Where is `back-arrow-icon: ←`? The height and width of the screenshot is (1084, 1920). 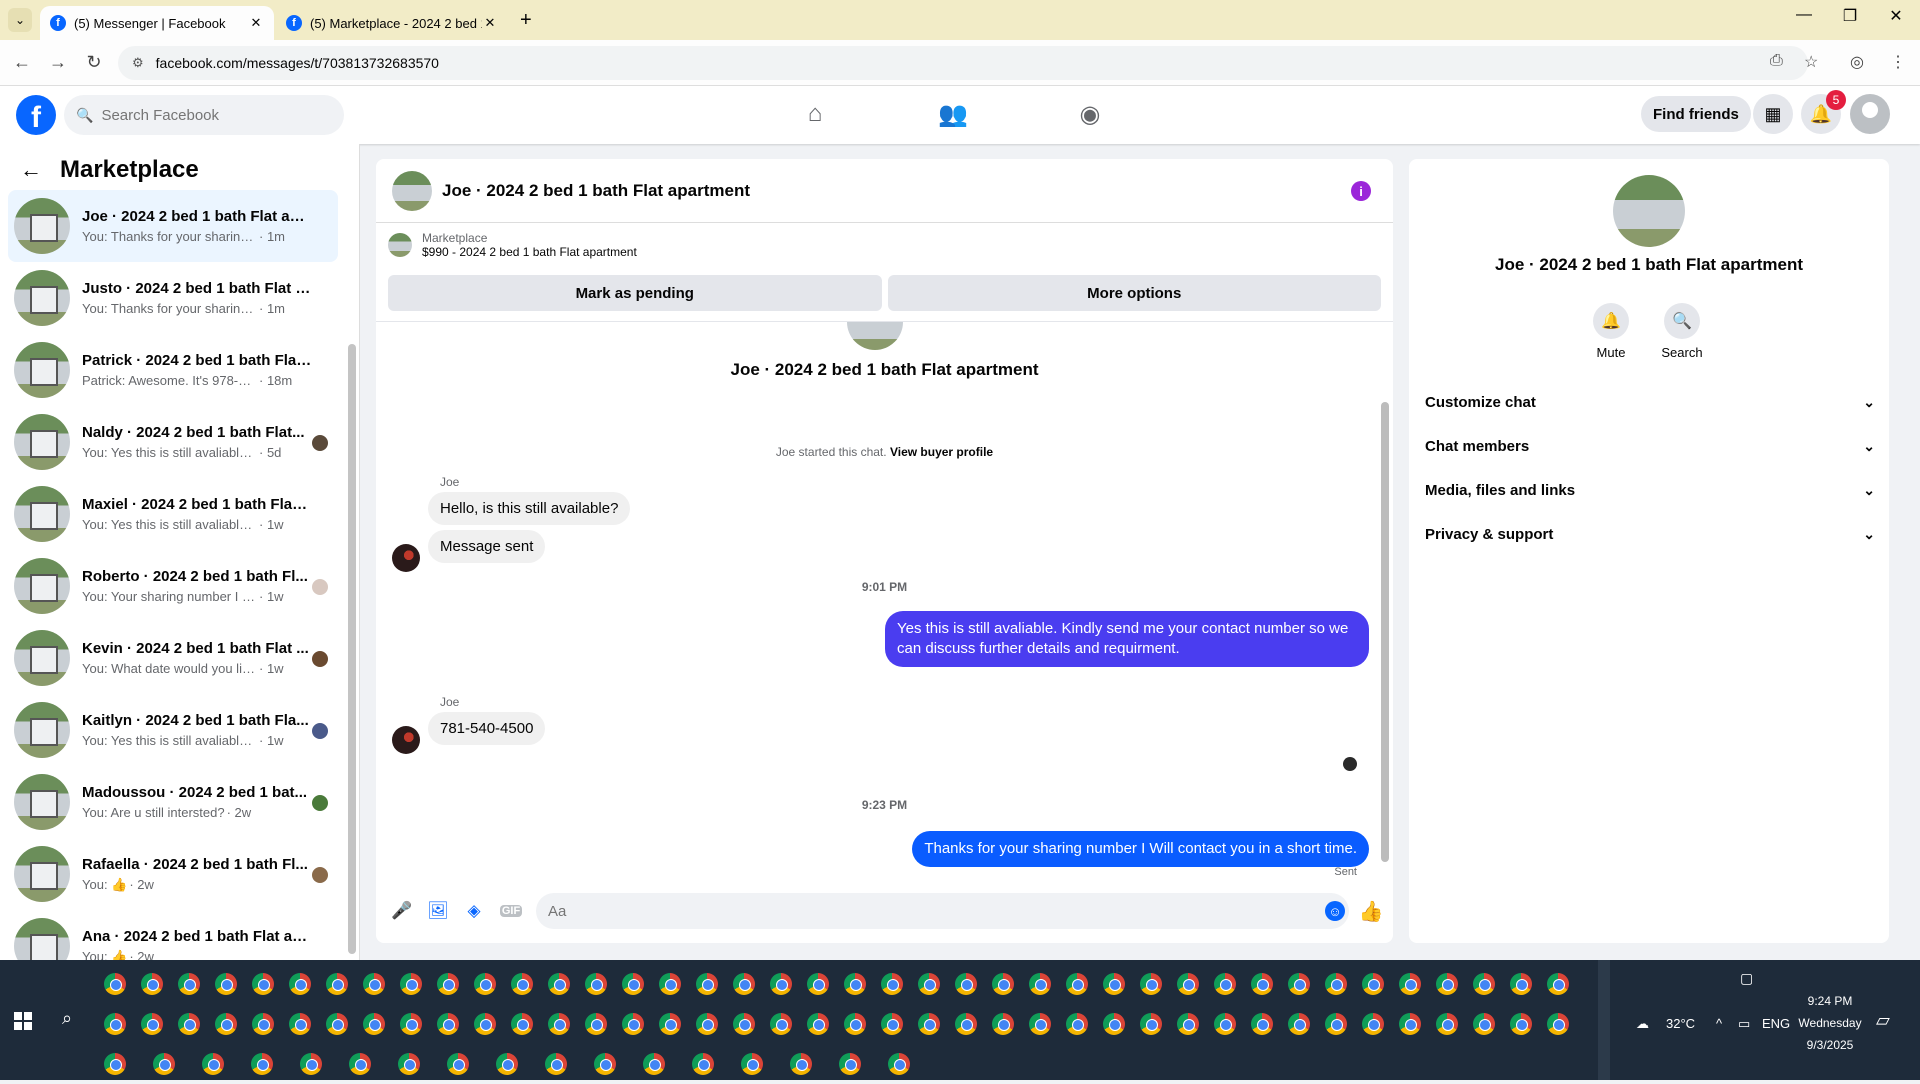 back-arrow-icon: ← is located at coordinates (31, 170).